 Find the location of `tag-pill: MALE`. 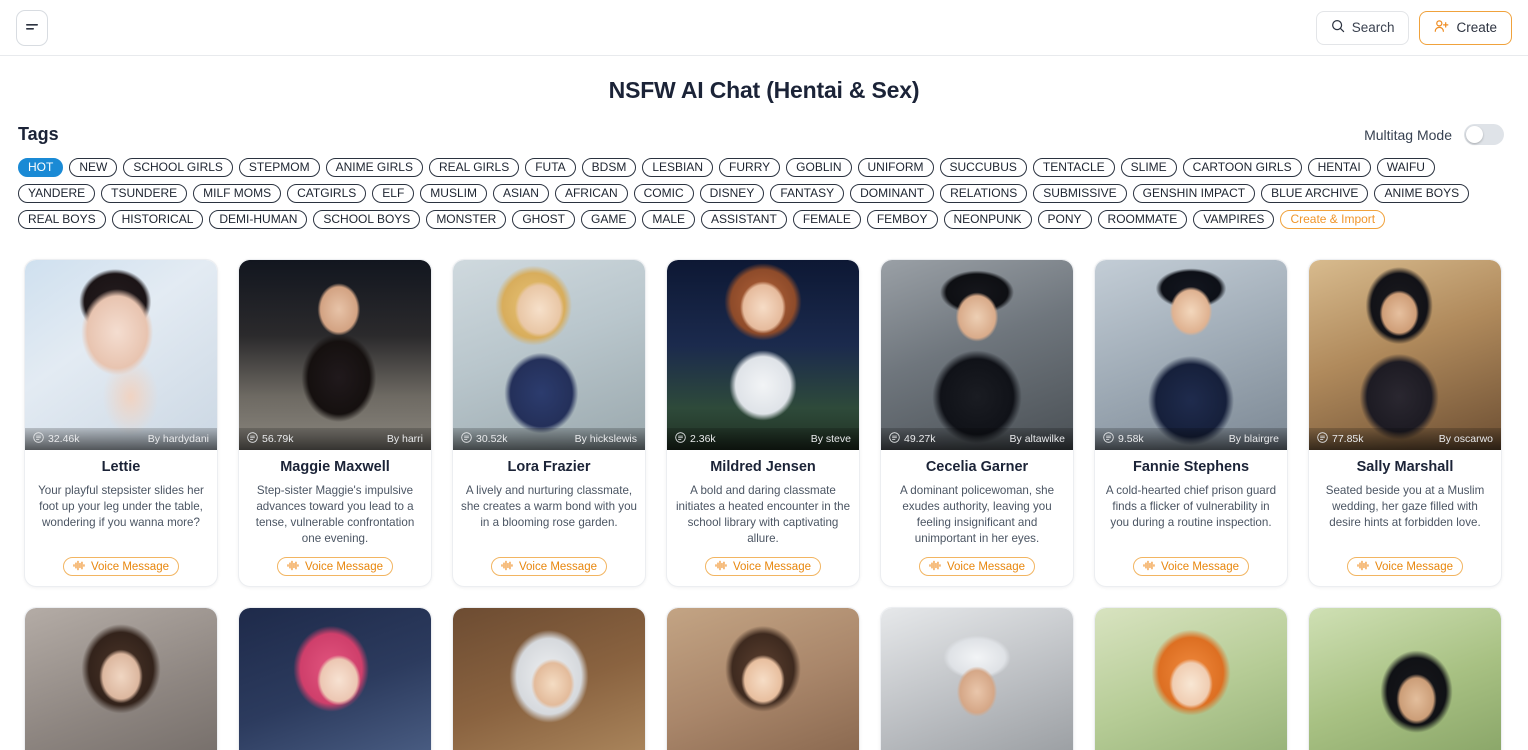

tag-pill: MALE is located at coordinates (669, 219).